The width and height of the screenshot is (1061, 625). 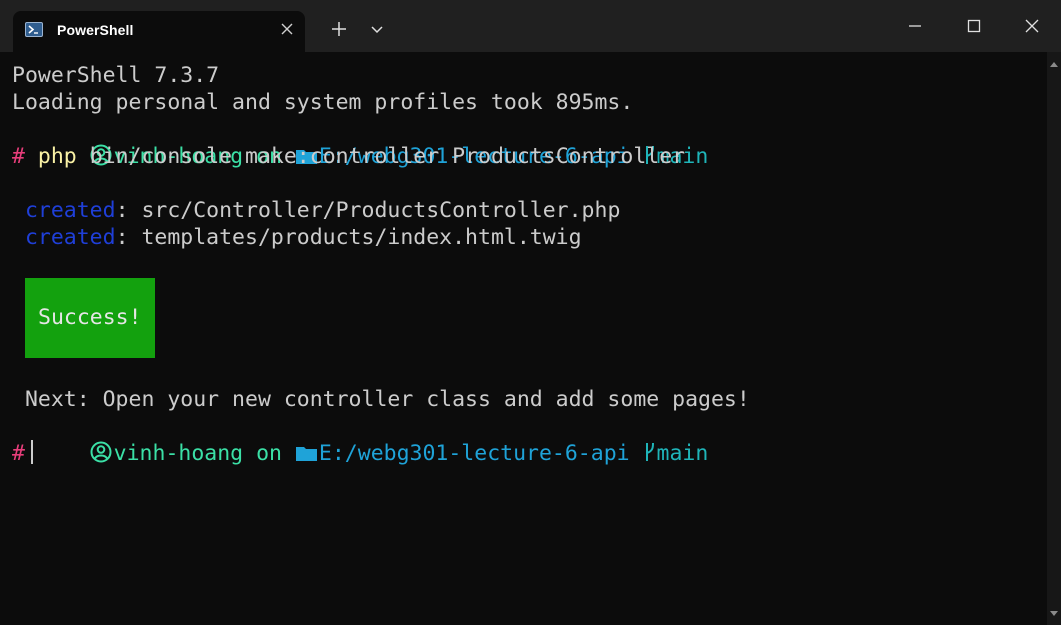 I want to click on success-text: Success!, so click(x=90, y=317).